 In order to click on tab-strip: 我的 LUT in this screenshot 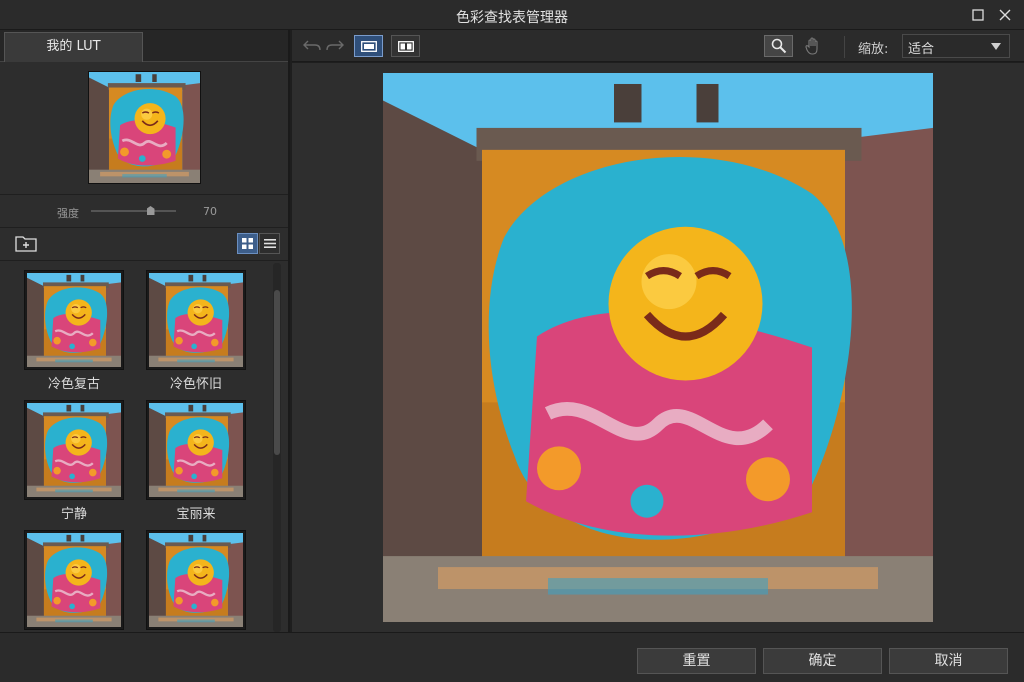, I will do `click(144, 46)`.